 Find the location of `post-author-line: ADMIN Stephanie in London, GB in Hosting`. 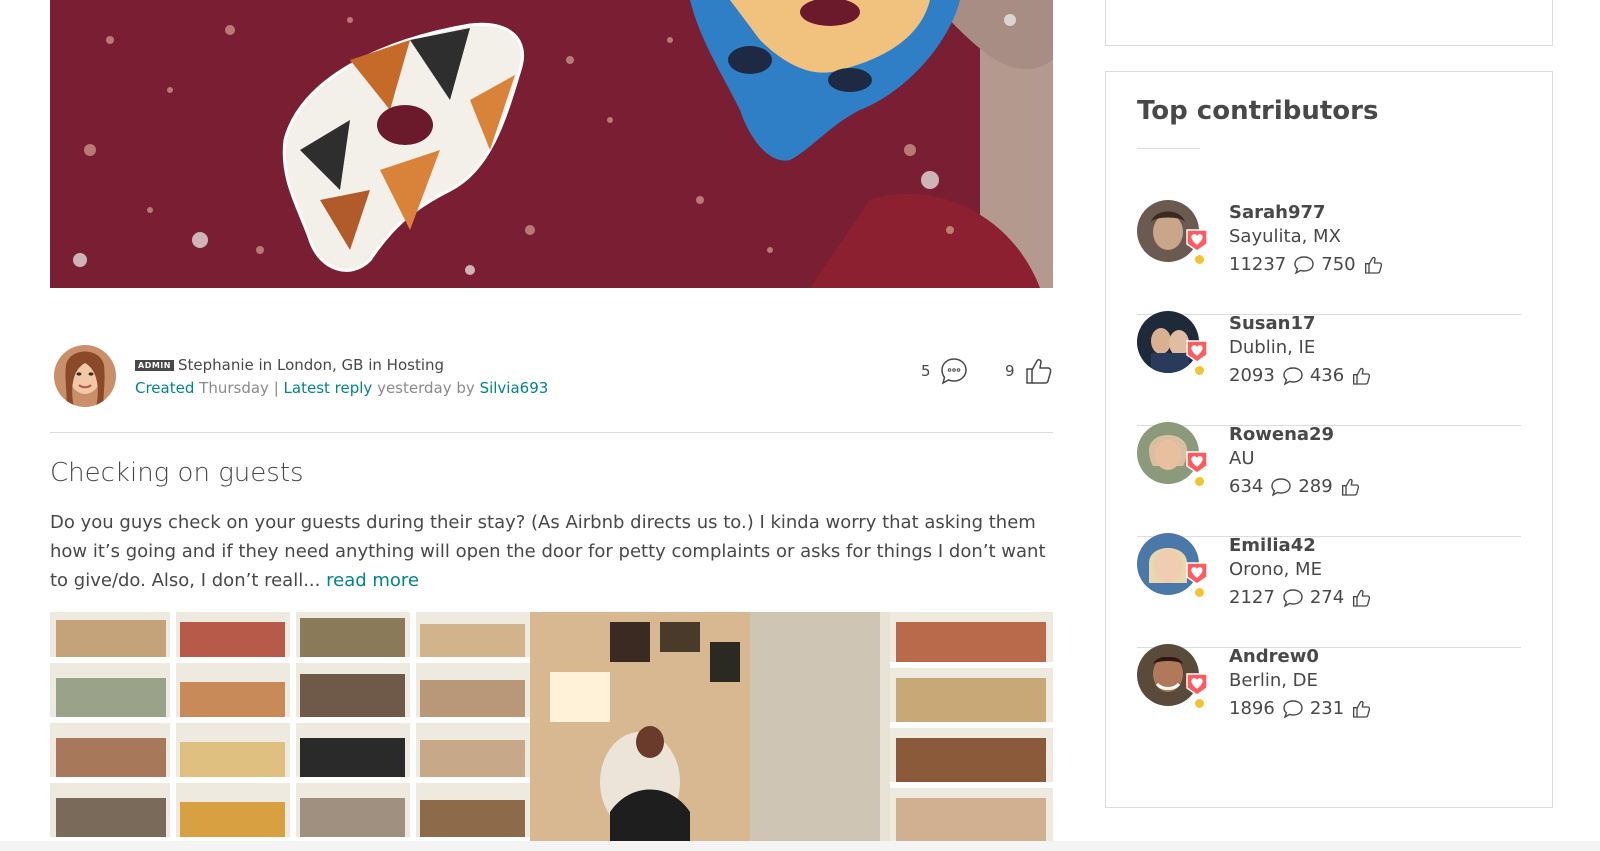

post-author-line: ADMIN Stephanie in London, GB in Hosting is located at coordinates (289, 365).